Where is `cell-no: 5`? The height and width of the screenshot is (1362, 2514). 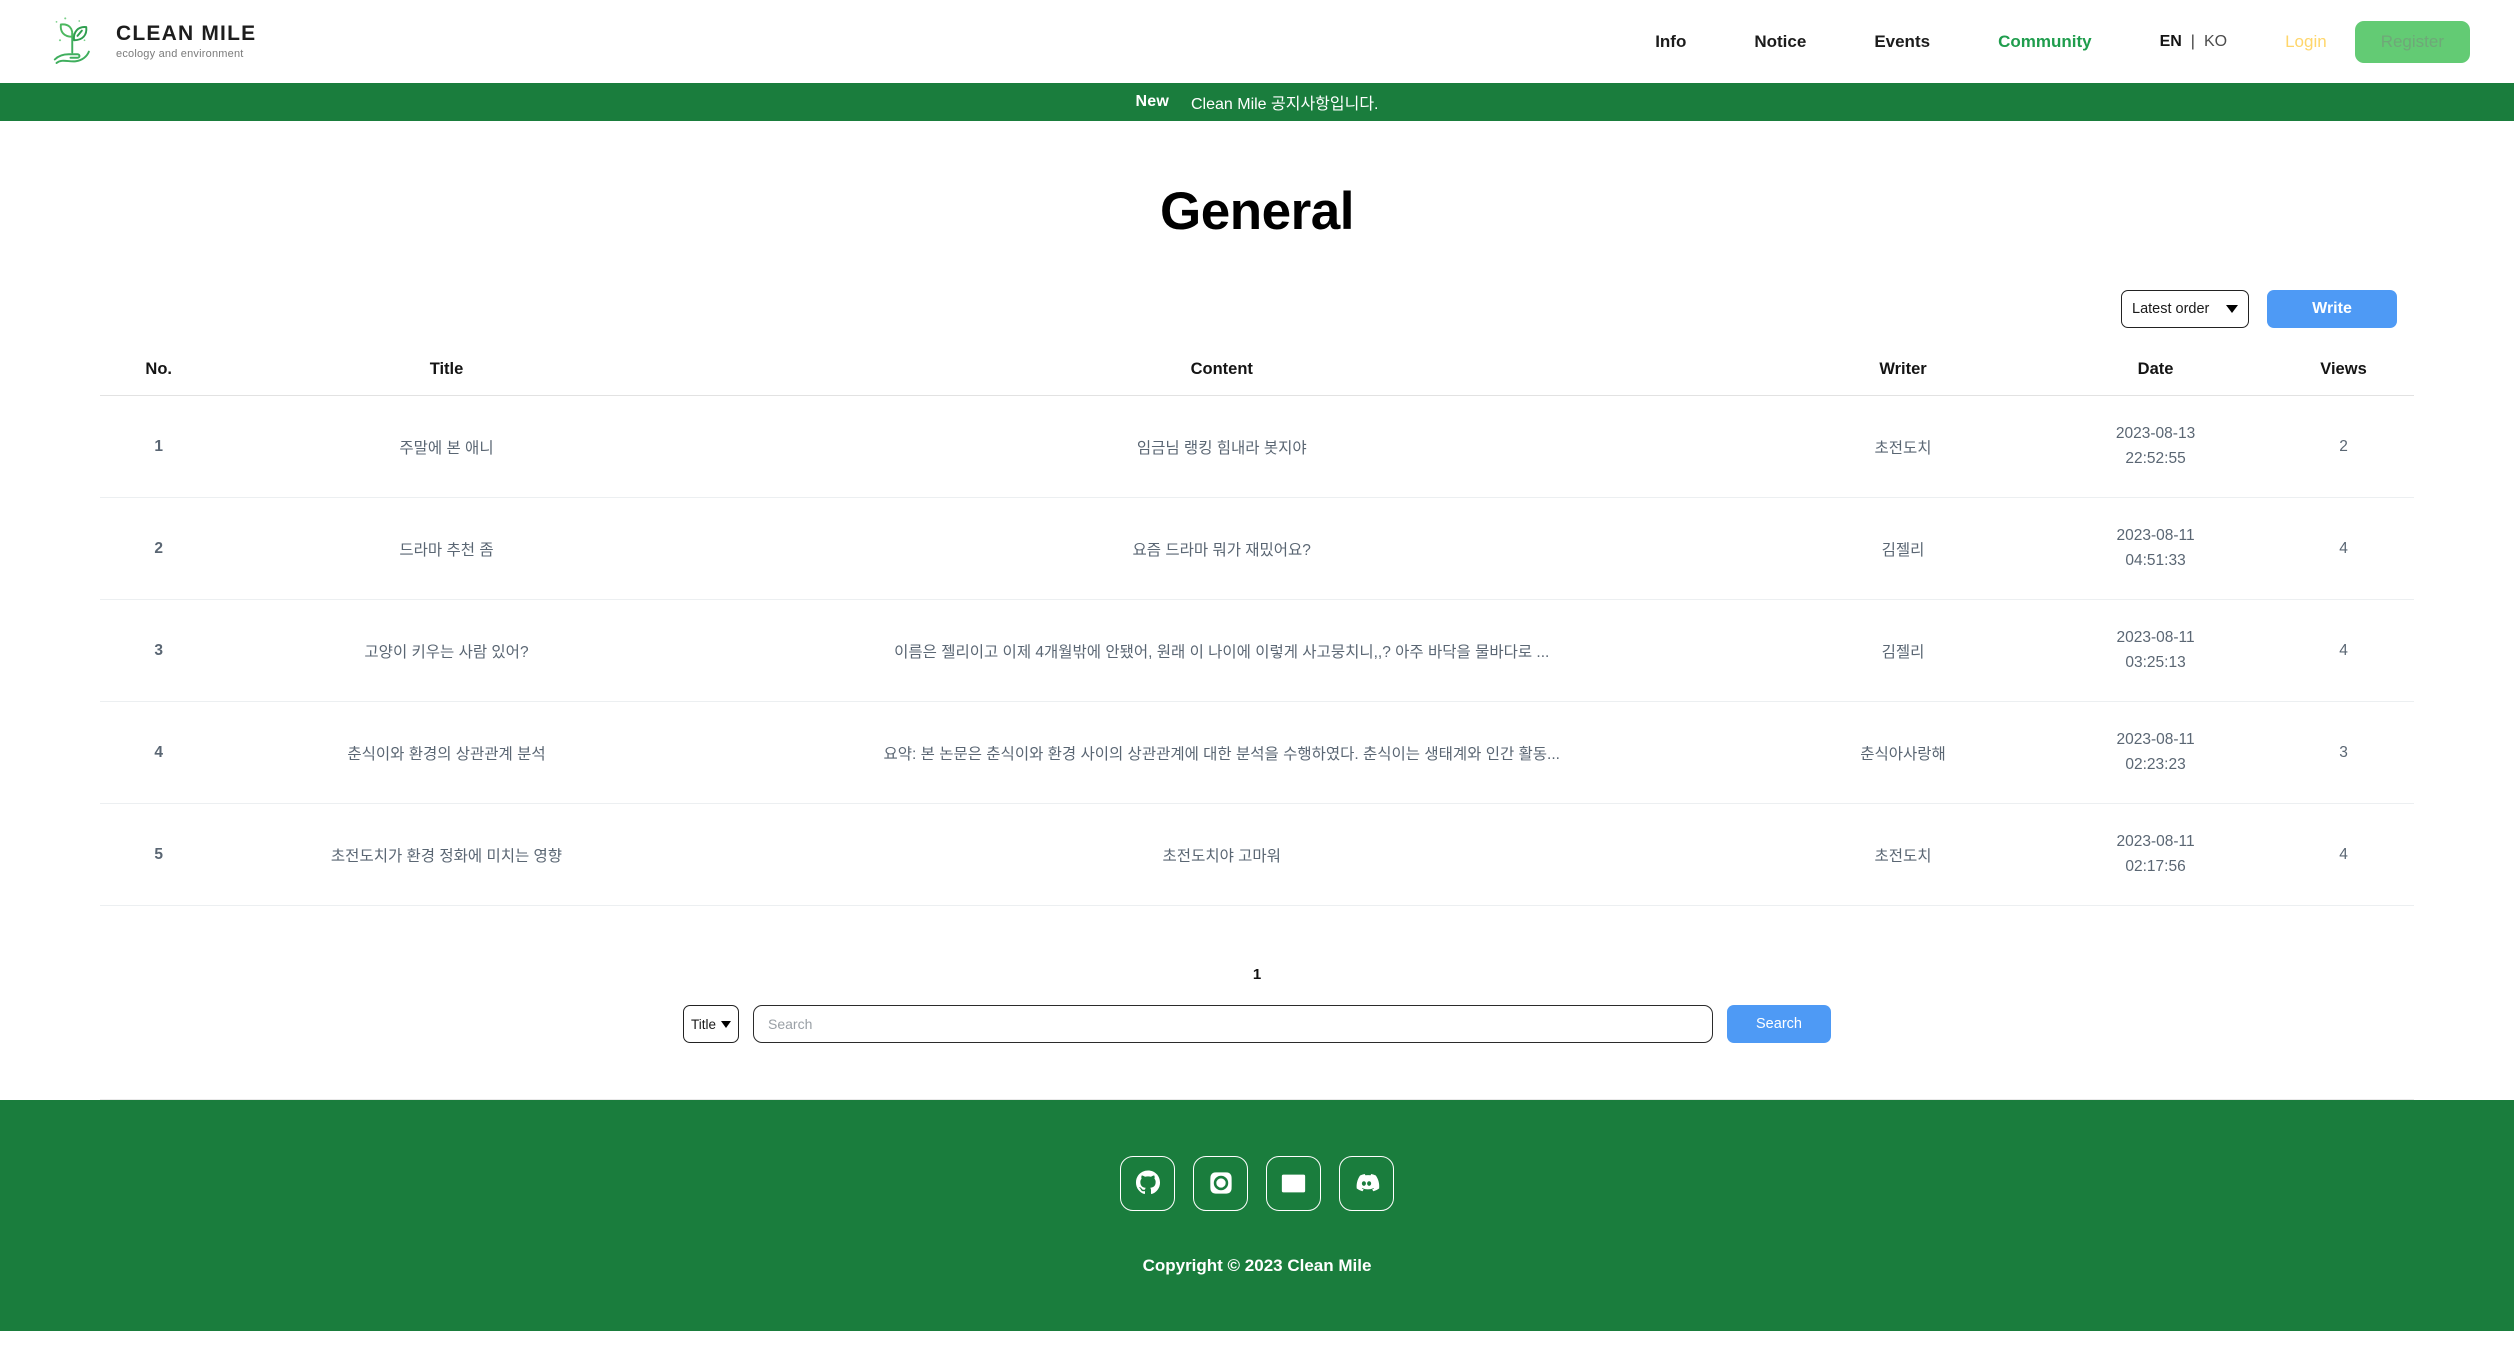 cell-no: 5 is located at coordinates (159, 854).